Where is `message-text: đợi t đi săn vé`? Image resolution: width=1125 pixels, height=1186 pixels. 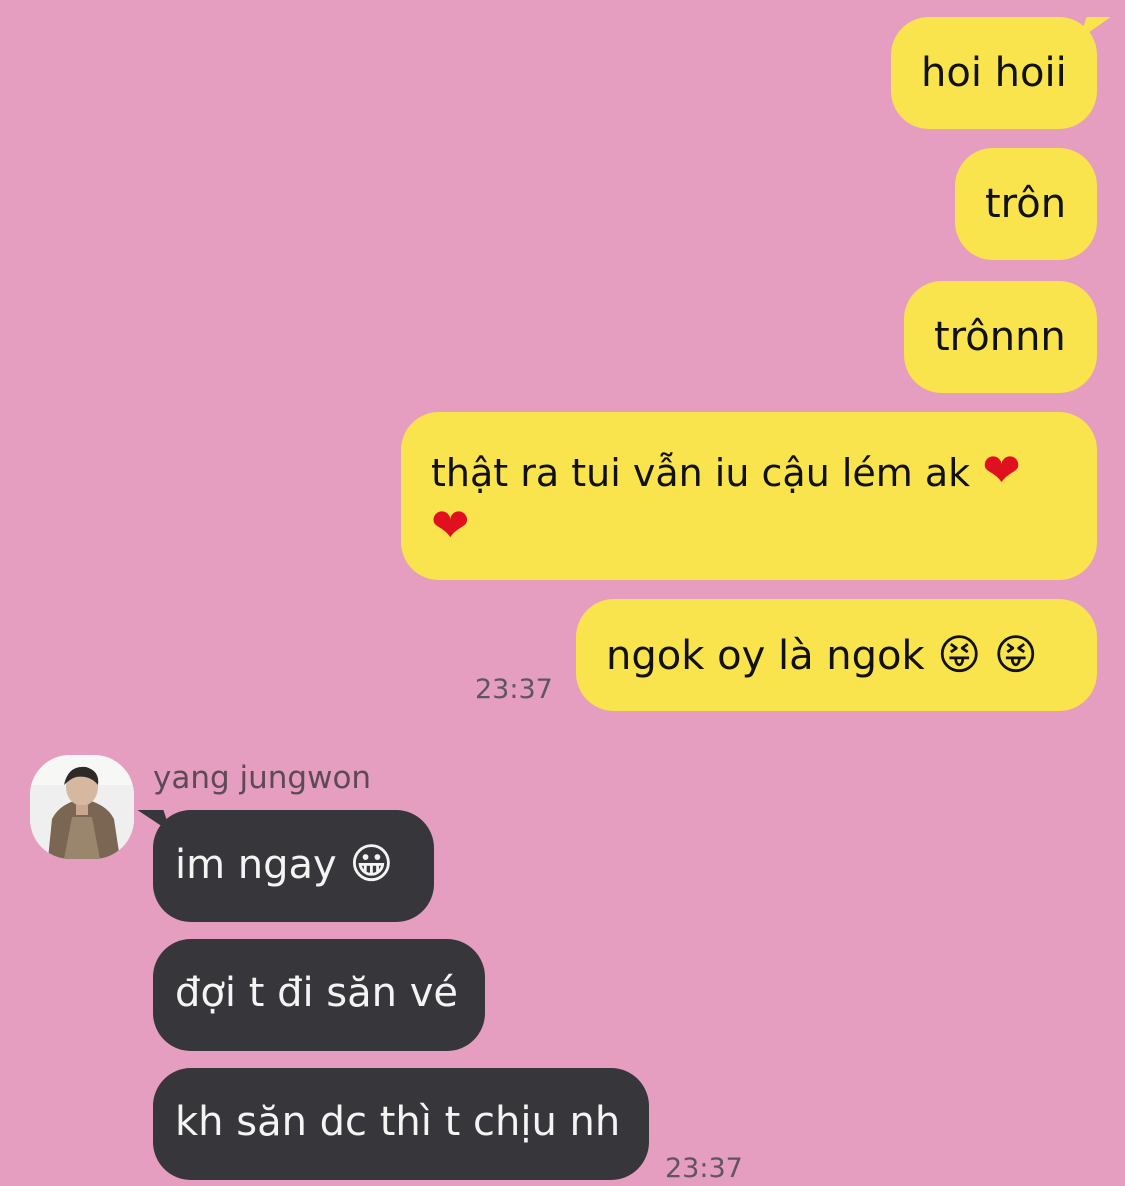 message-text: đợi t đi săn vé is located at coordinates (317, 993).